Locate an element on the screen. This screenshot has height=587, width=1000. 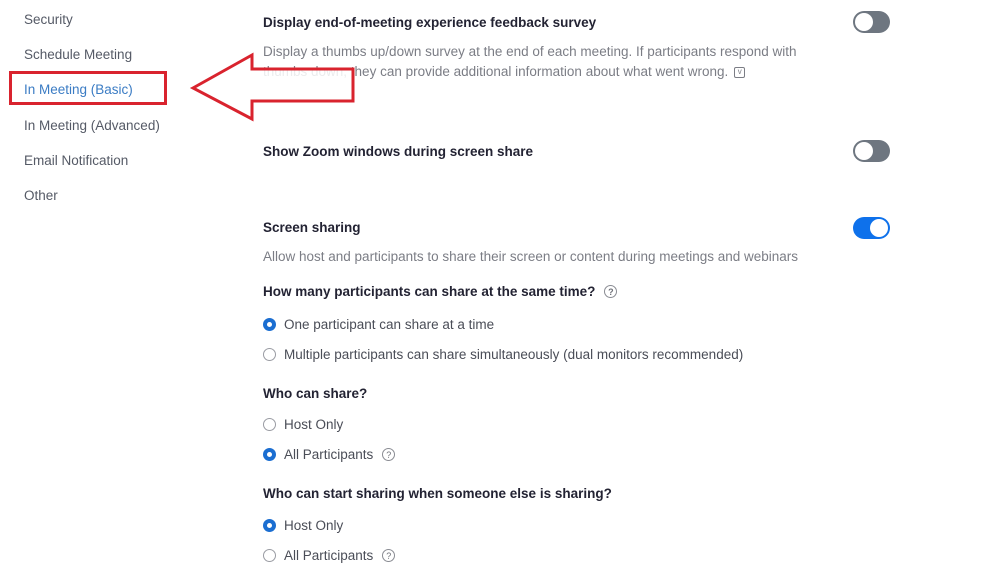
sidebar-item-schedule-meeting: Schedule Meeting is located at coordinates (78, 55).